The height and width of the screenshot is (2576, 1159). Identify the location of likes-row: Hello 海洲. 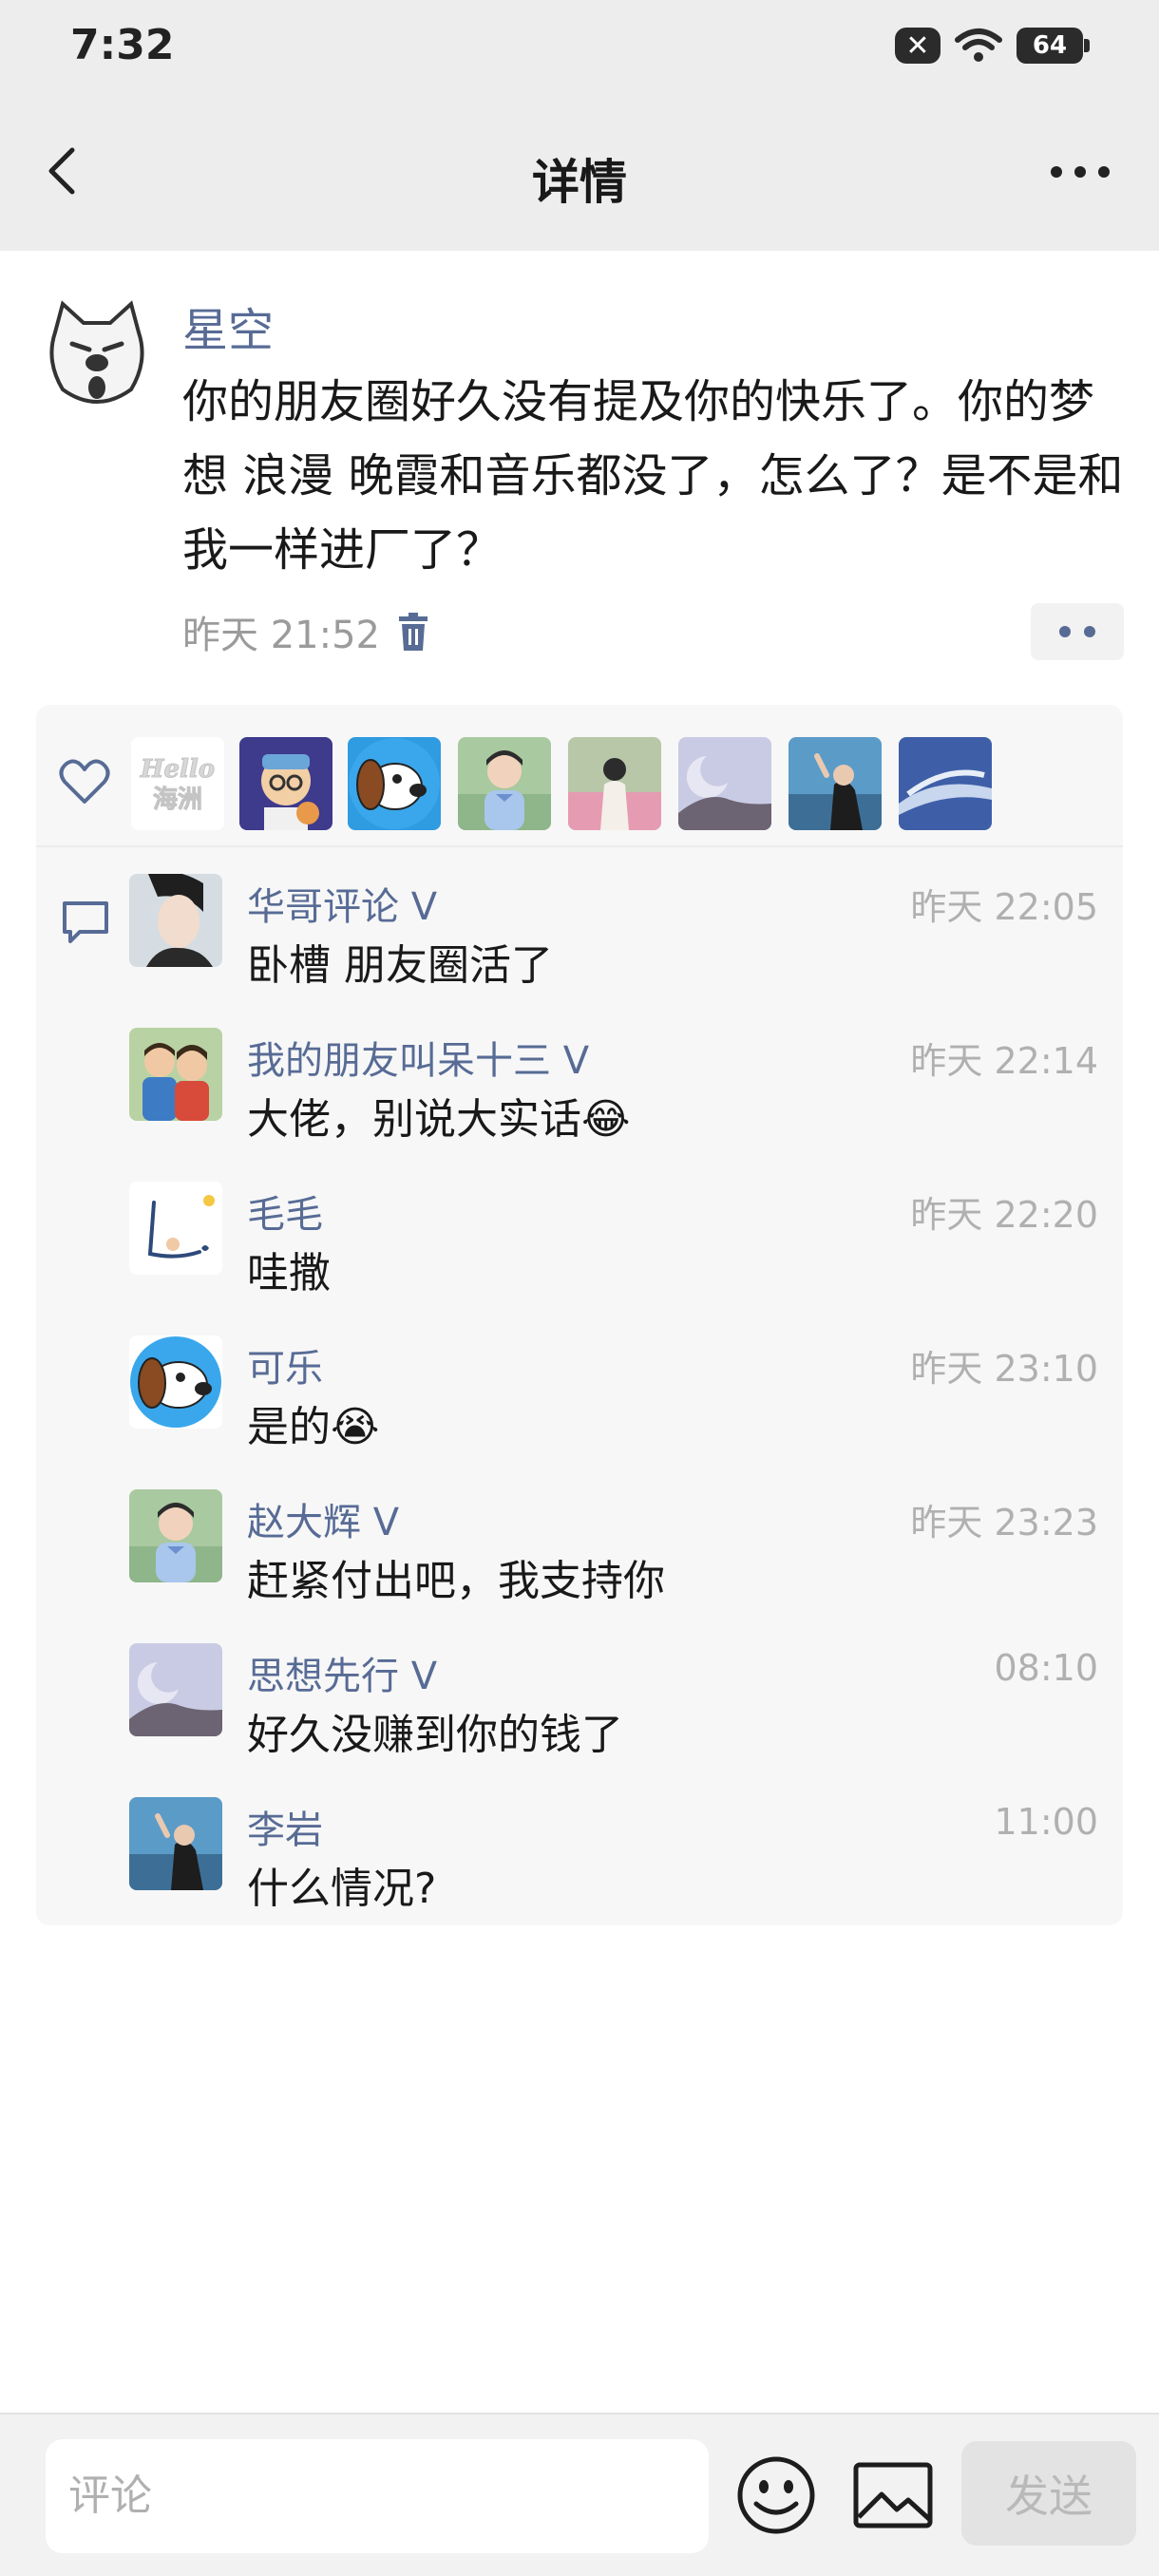
(579, 776).